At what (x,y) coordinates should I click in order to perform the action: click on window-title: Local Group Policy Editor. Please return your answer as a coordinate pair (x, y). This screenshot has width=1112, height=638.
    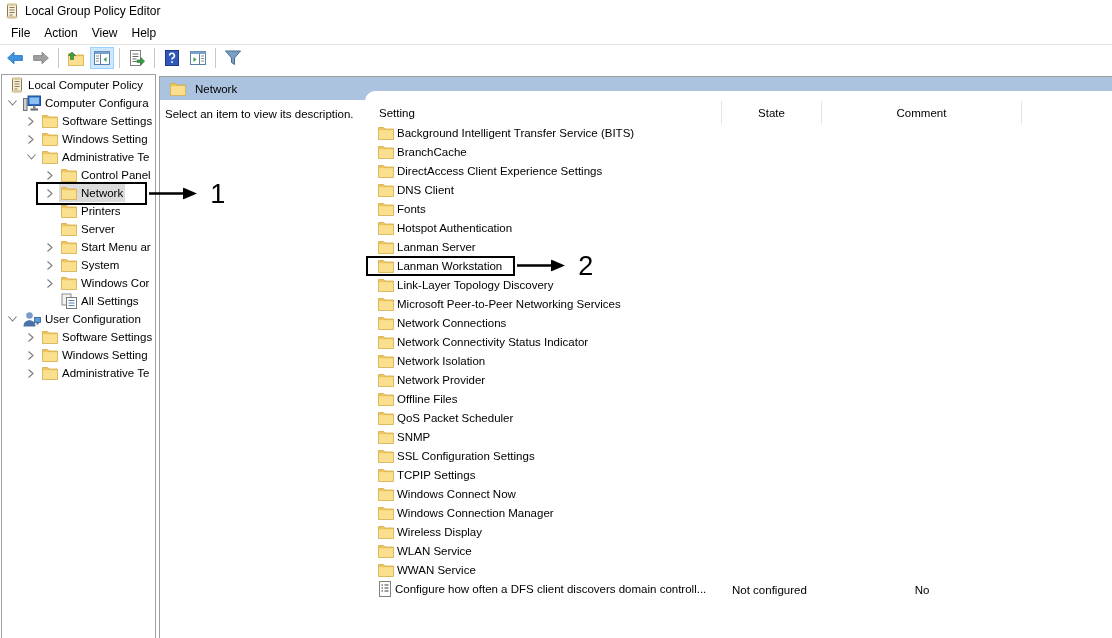
    Looking at the image, I should click on (93, 11).